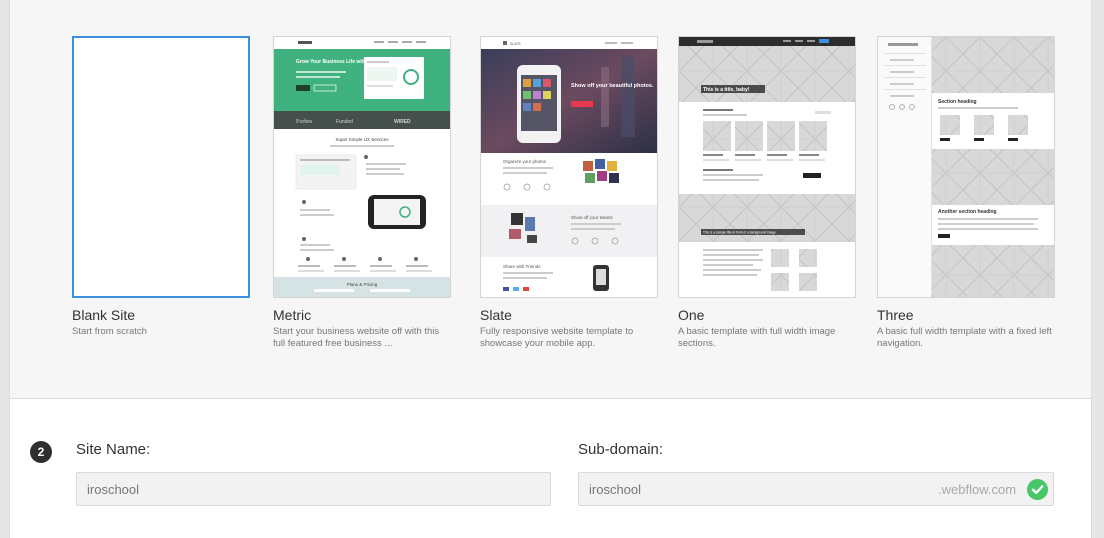 This screenshot has width=1104, height=538. I want to click on template-title: Slate, so click(496, 315).